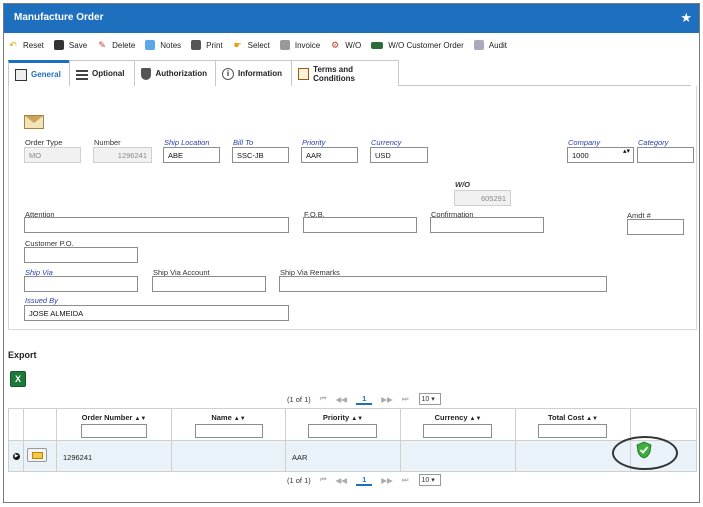 This screenshot has width=703, height=507. What do you see at coordinates (46, 74) in the screenshot?
I see `tab-general-label: General` at bounding box center [46, 74].